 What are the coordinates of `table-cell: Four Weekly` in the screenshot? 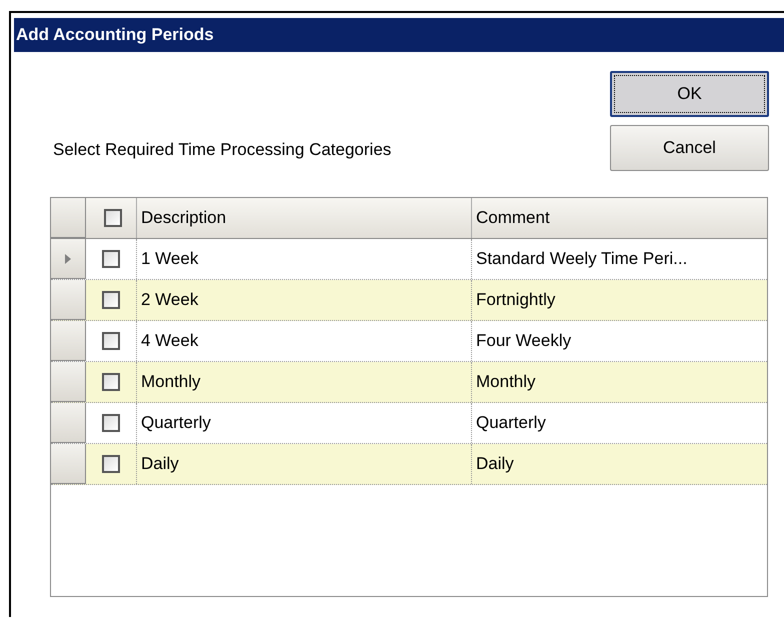 It's located at (619, 341).